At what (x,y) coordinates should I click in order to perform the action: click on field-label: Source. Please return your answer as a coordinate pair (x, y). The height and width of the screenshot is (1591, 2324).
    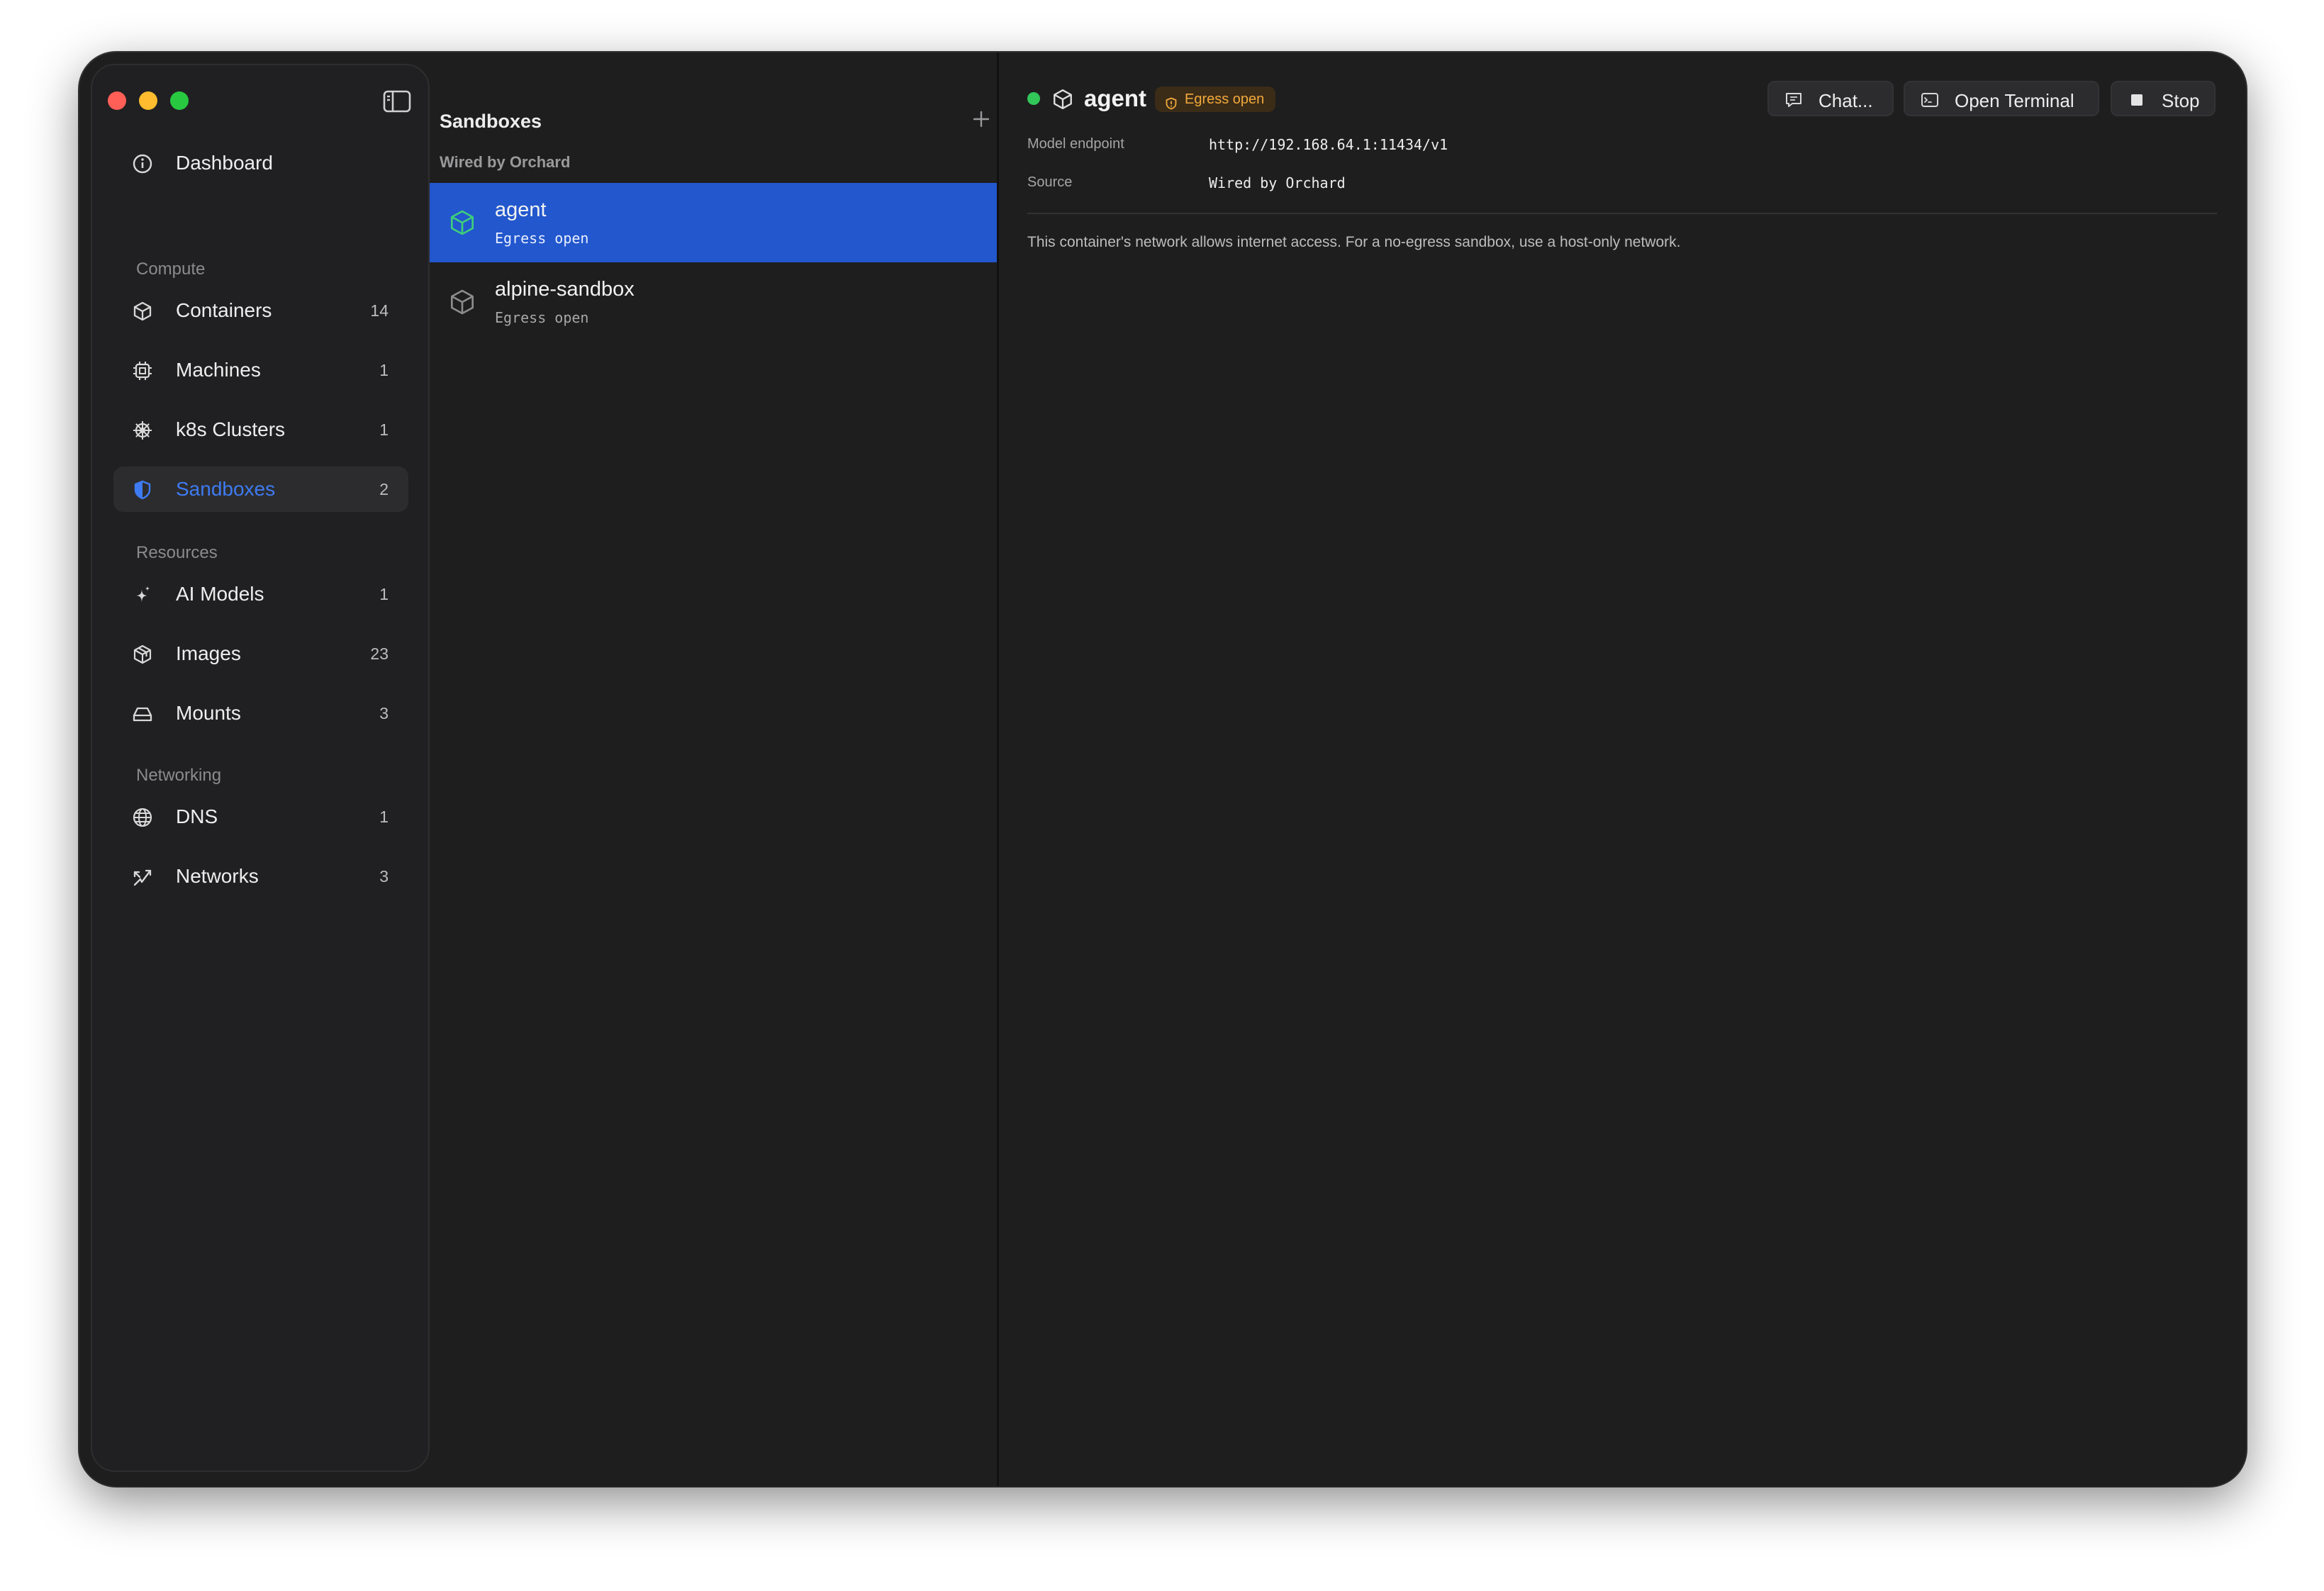
    Looking at the image, I should click on (1050, 182).